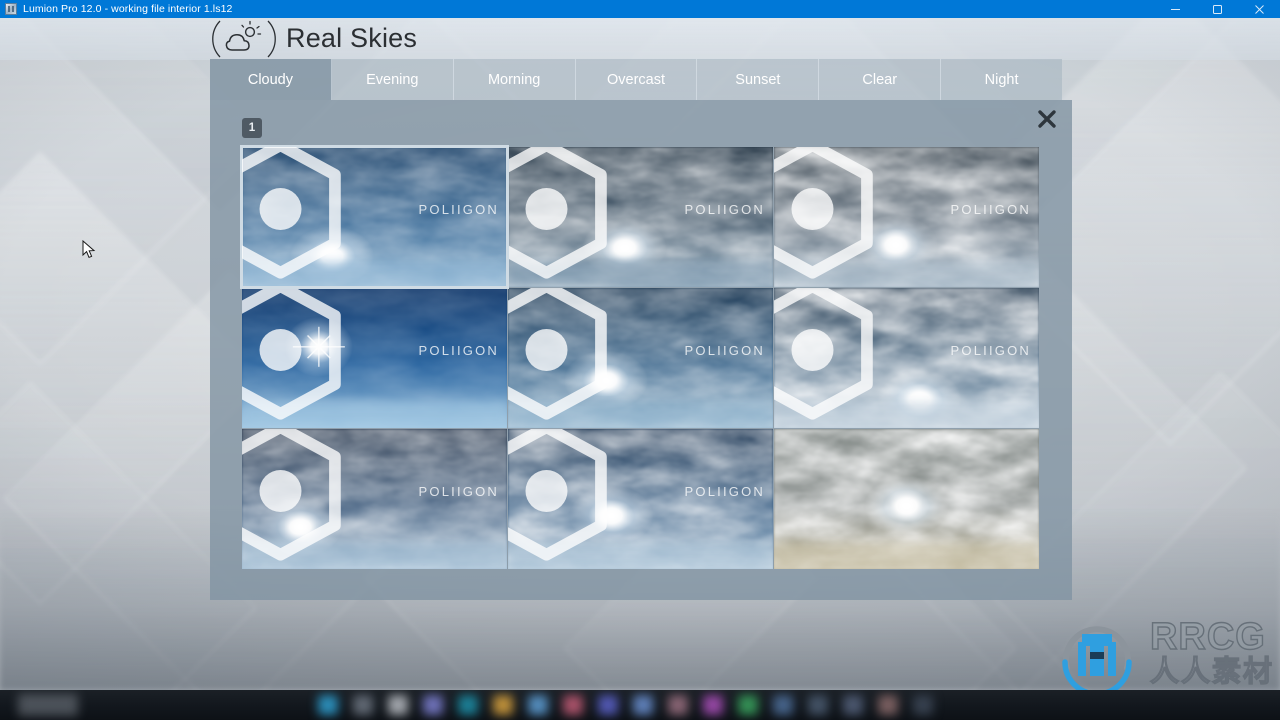 The width and height of the screenshot is (1280, 720). I want to click on windows-taskbar, so click(640, 705).